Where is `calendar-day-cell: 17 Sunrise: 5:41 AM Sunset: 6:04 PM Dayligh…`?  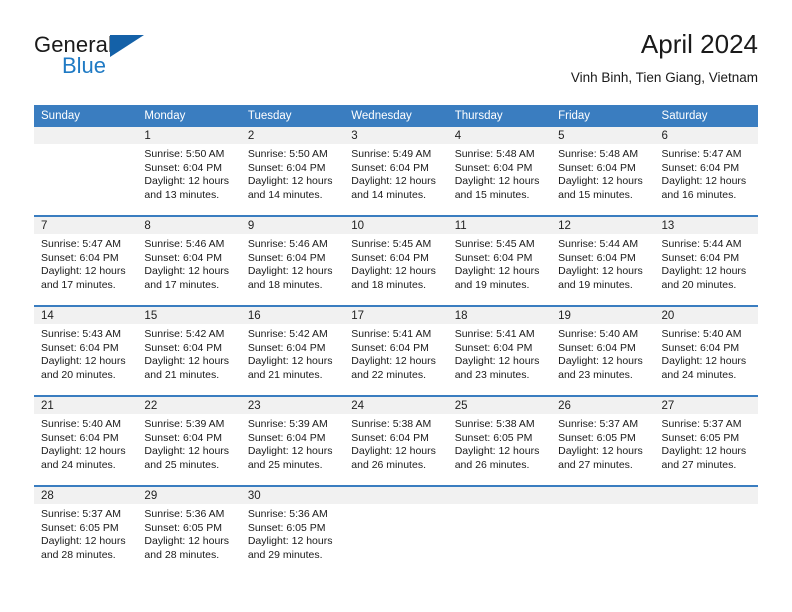
calendar-day-cell: 17 Sunrise: 5:41 AM Sunset: 6:04 PM Dayligh… is located at coordinates (396, 350).